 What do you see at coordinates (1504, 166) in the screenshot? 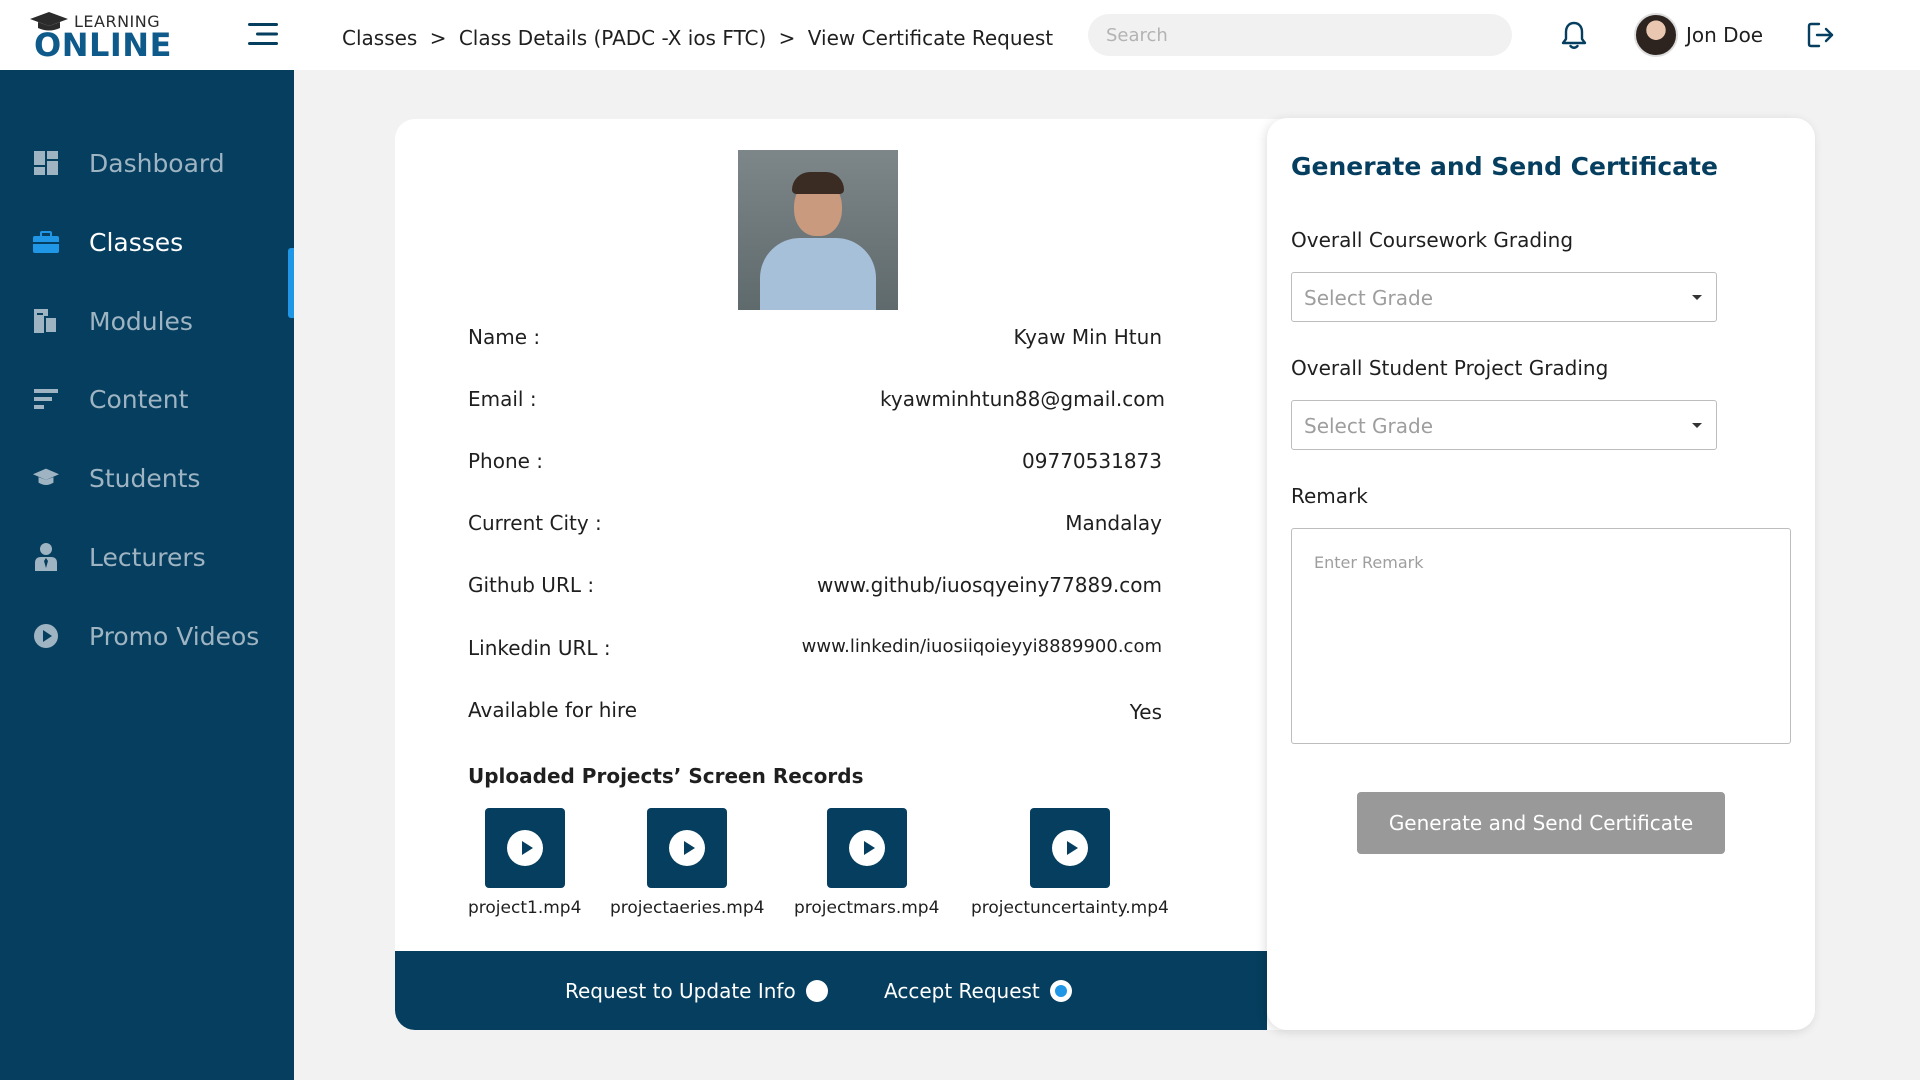
I see `panel-title: Generate and Send Certificate` at bounding box center [1504, 166].